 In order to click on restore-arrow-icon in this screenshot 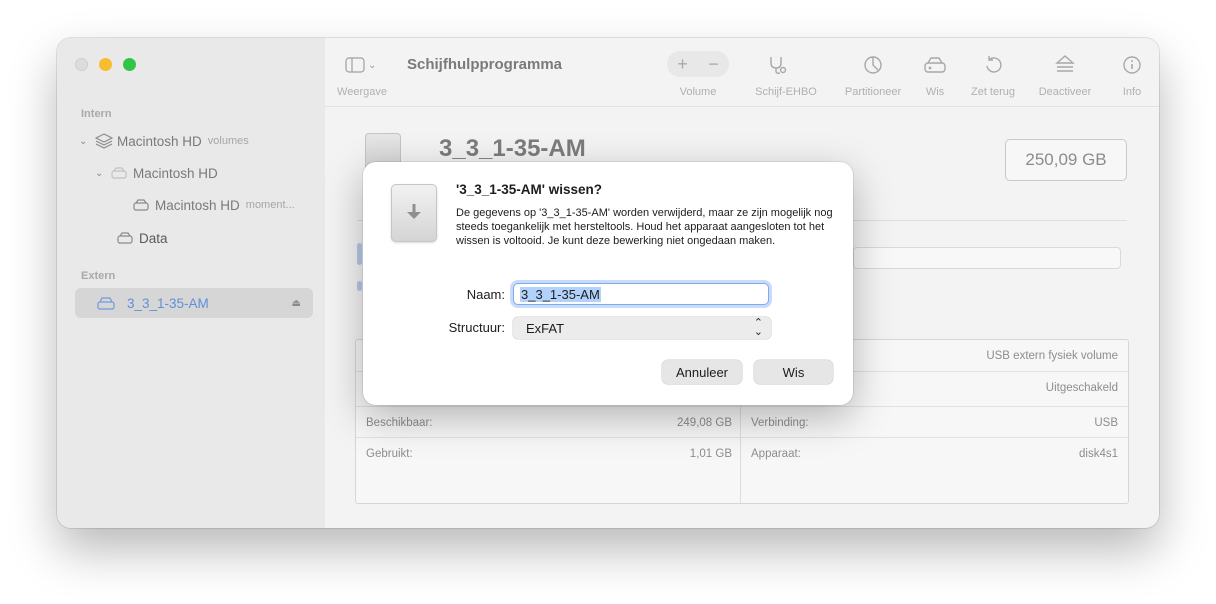, I will do `click(993, 65)`.